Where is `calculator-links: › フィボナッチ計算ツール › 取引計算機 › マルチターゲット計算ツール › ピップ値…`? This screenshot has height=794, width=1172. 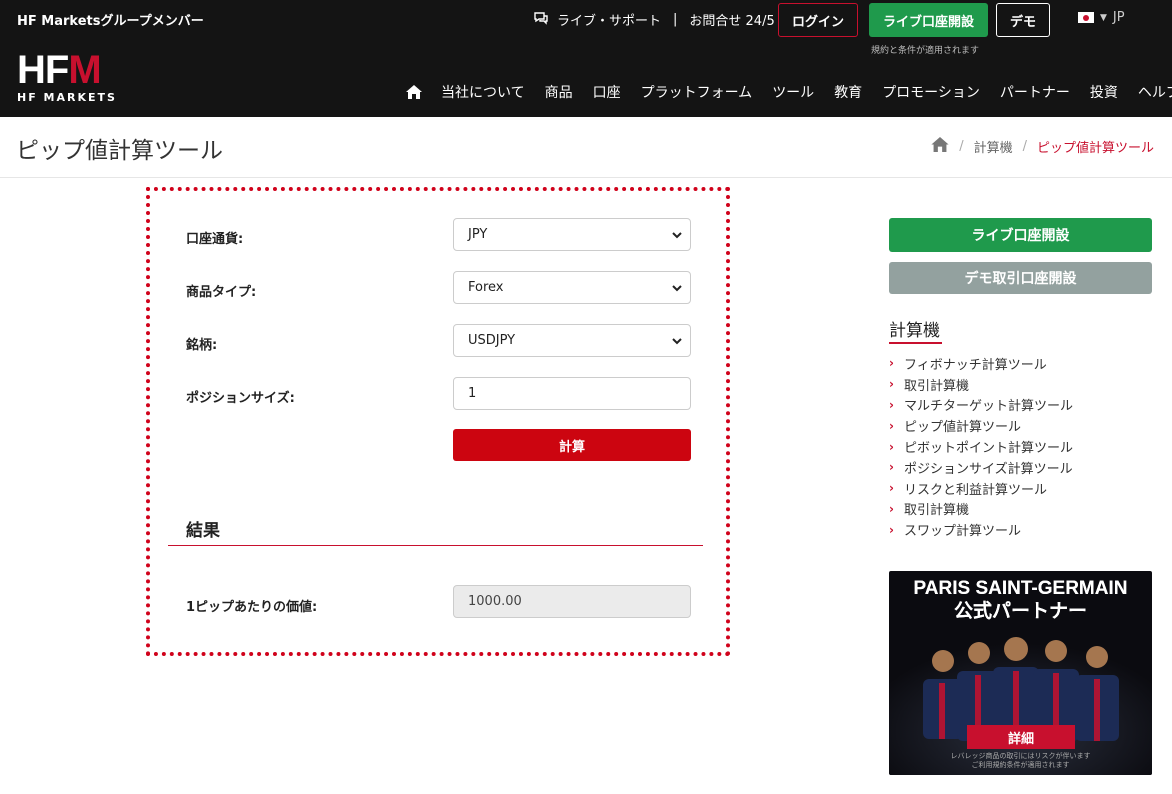 calculator-links: › フィボナッチ計算ツール › 取引計算機 › マルチターゲット計算ツール › ピップ値… is located at coordinates (981, 446).